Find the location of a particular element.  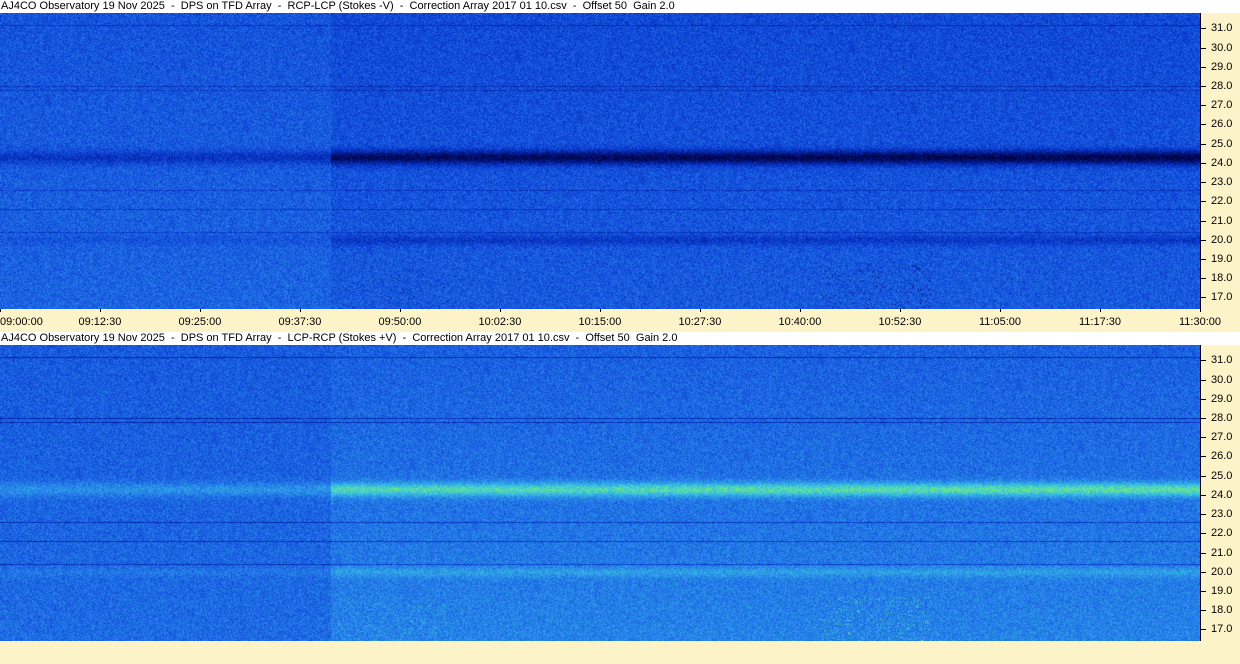

frequency-tick-label: 20.0 is located at coordinates (1222, 571).